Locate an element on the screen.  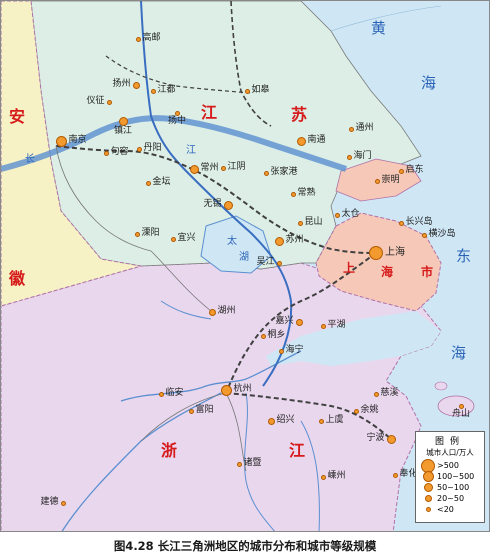
city-label: 湖州 is located at coordinates (226, 311).